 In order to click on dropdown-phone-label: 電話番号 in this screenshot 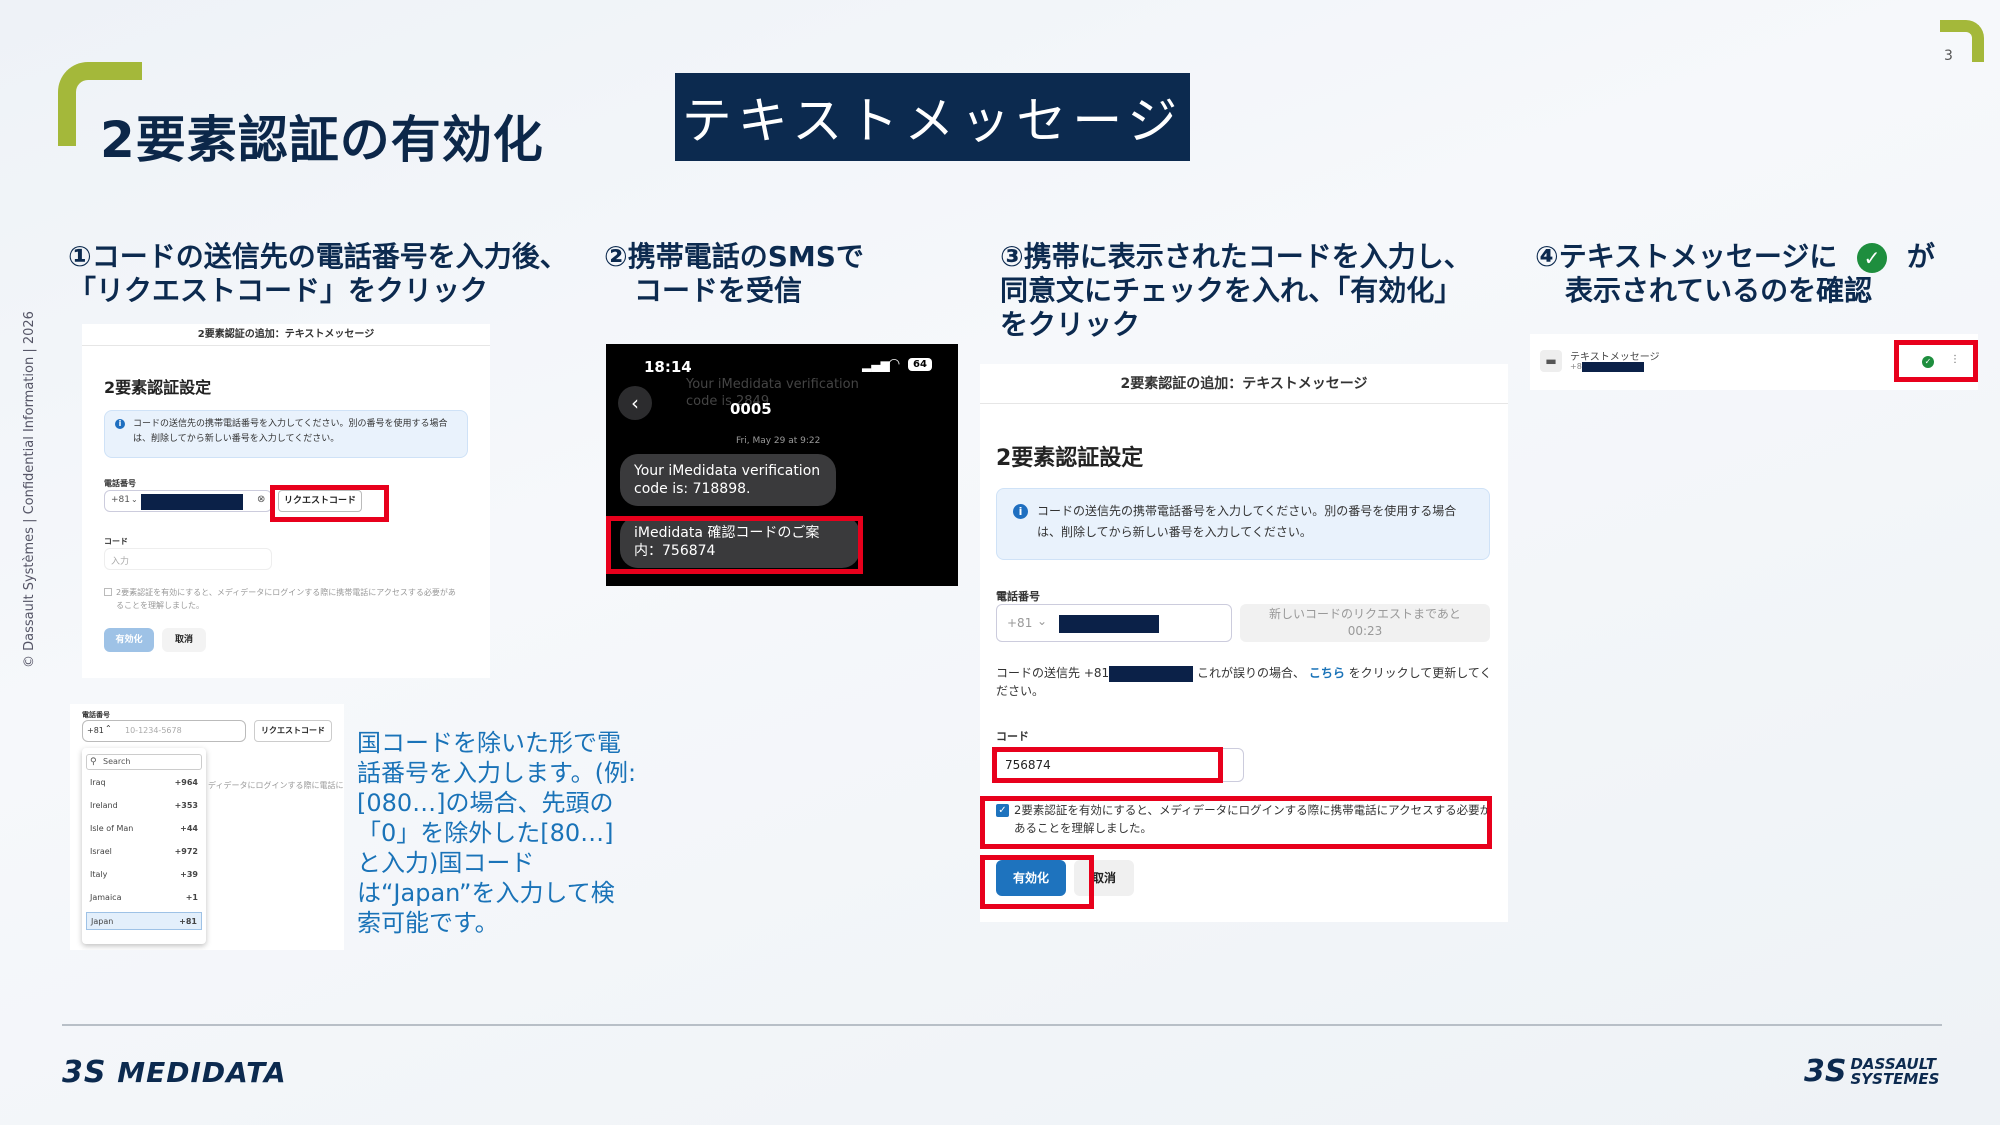, I will do `click(96, 715)`.